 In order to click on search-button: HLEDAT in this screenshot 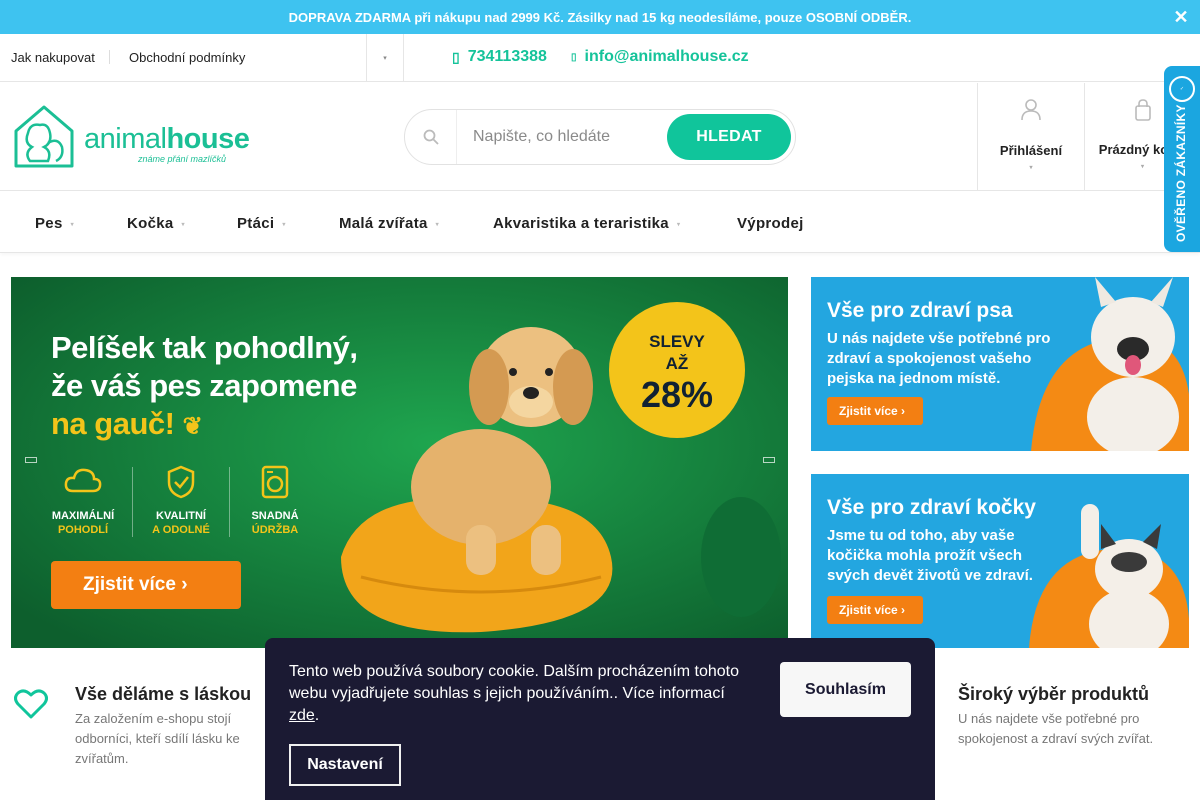, I will do `click(729, 137)`.